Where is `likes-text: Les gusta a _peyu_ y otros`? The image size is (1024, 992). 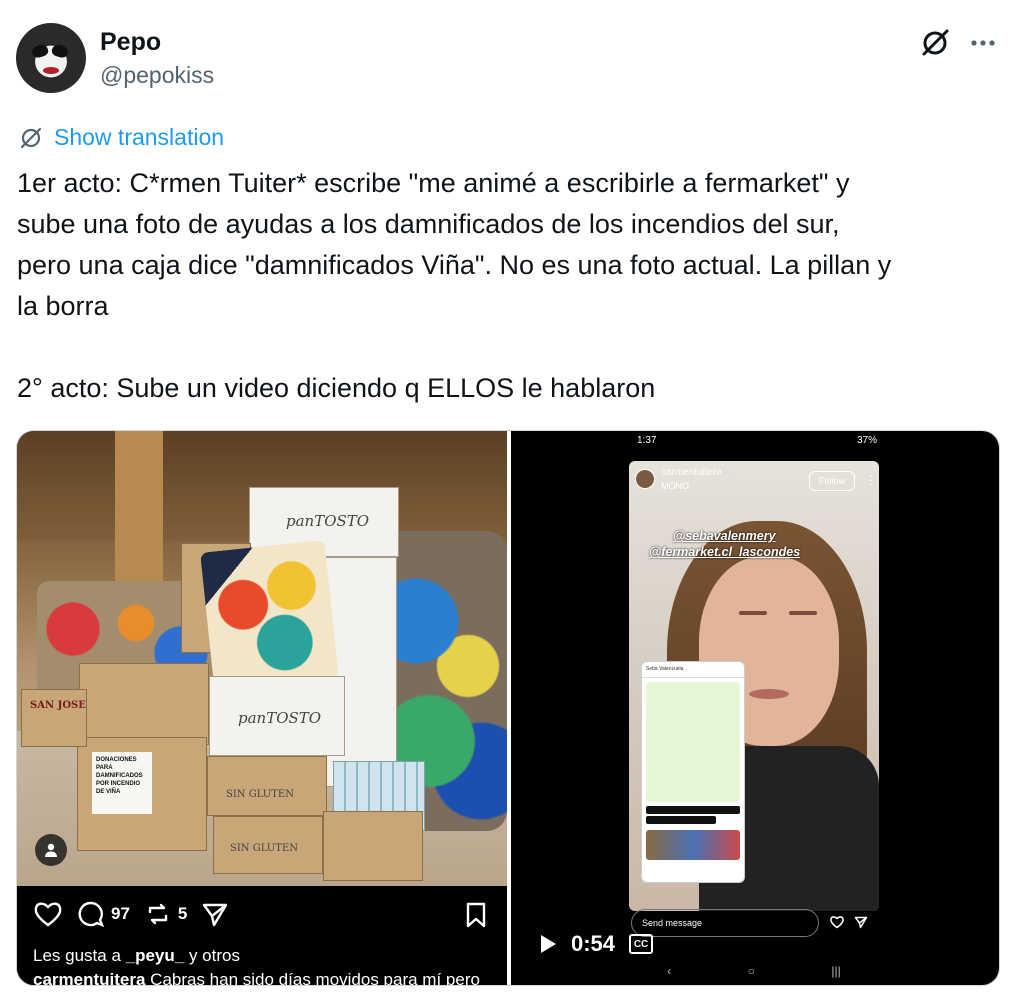
likes-text: Les gusta a _peyu_ y otros is located at coordinates (136, 955).